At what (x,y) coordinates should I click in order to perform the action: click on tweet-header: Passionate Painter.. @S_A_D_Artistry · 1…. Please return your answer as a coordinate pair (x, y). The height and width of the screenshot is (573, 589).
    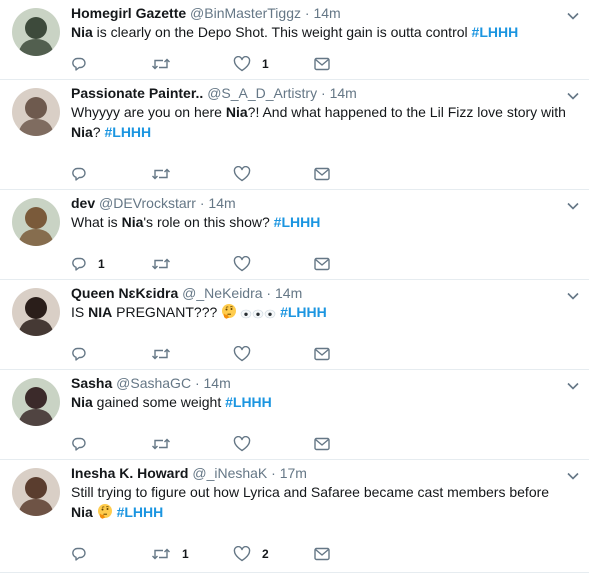
    Looking at the image, I should click on (314, 93).